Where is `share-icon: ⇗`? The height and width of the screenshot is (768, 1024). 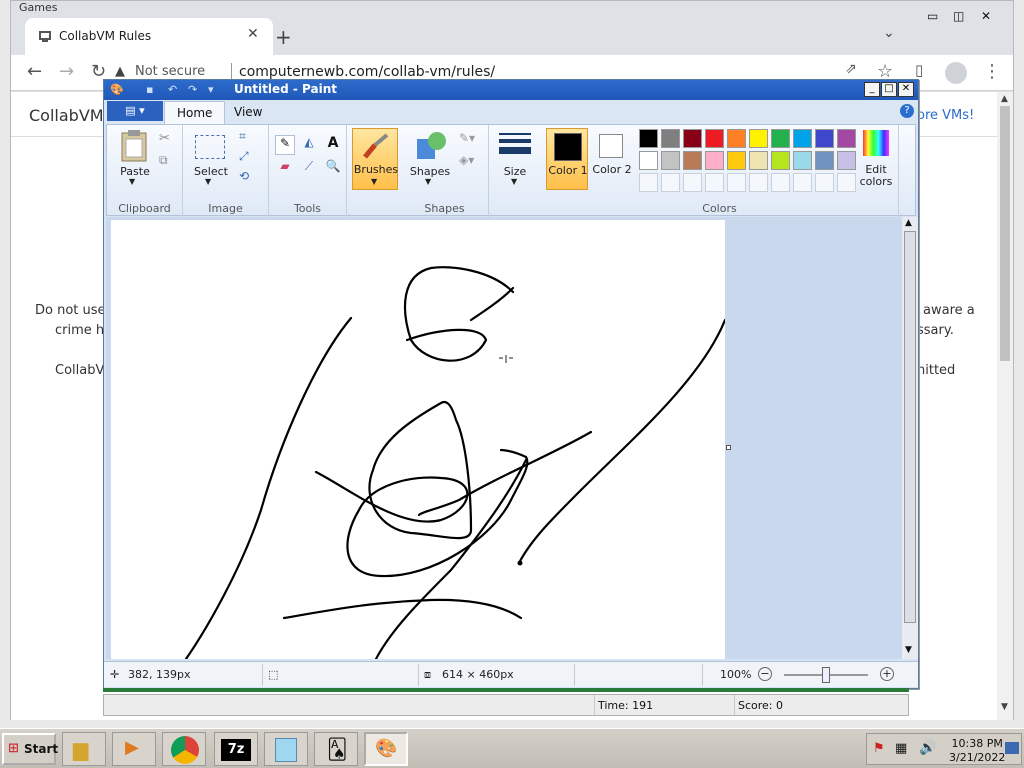
share-icon: ⇗ is located at coordinates (851, 69).